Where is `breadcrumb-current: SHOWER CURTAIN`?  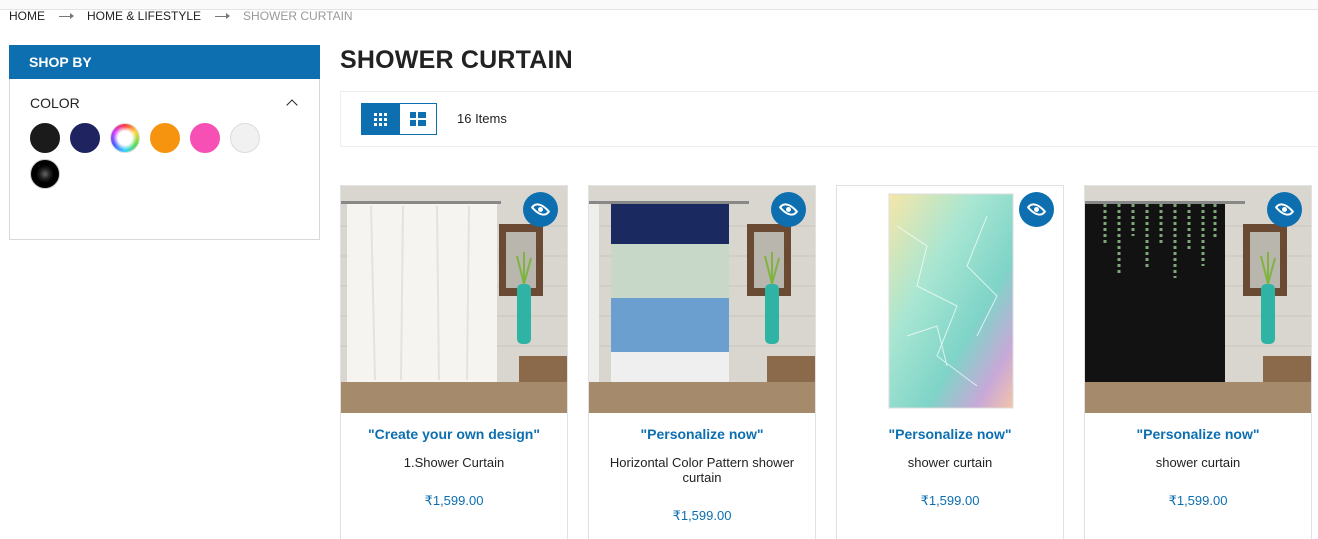
breadcrumb-current: SHOWER CURTAIN is located at coordinates (298, 16).